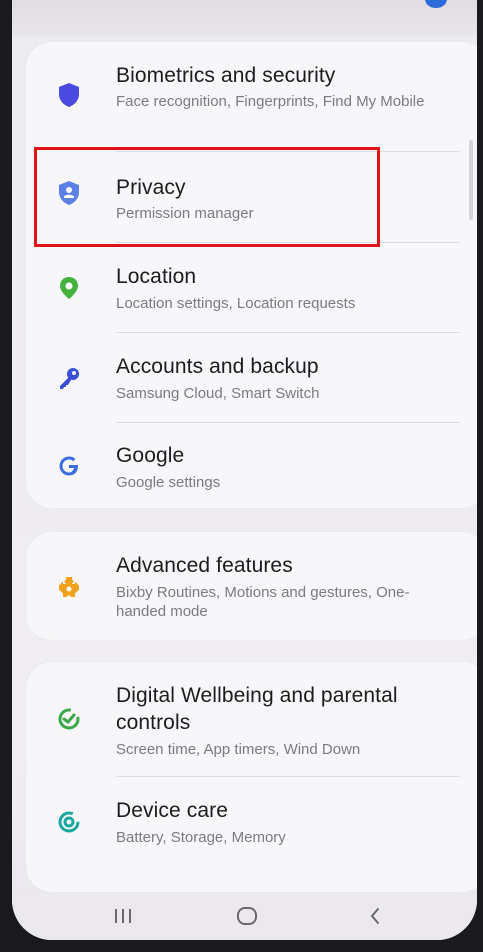 The width and height of the screenshot is (483, 952). Describe the element at coordinates (257, 709) in the screenshot. I see `settings-item-title: Digital Wellbeing and parental controls` at that location.